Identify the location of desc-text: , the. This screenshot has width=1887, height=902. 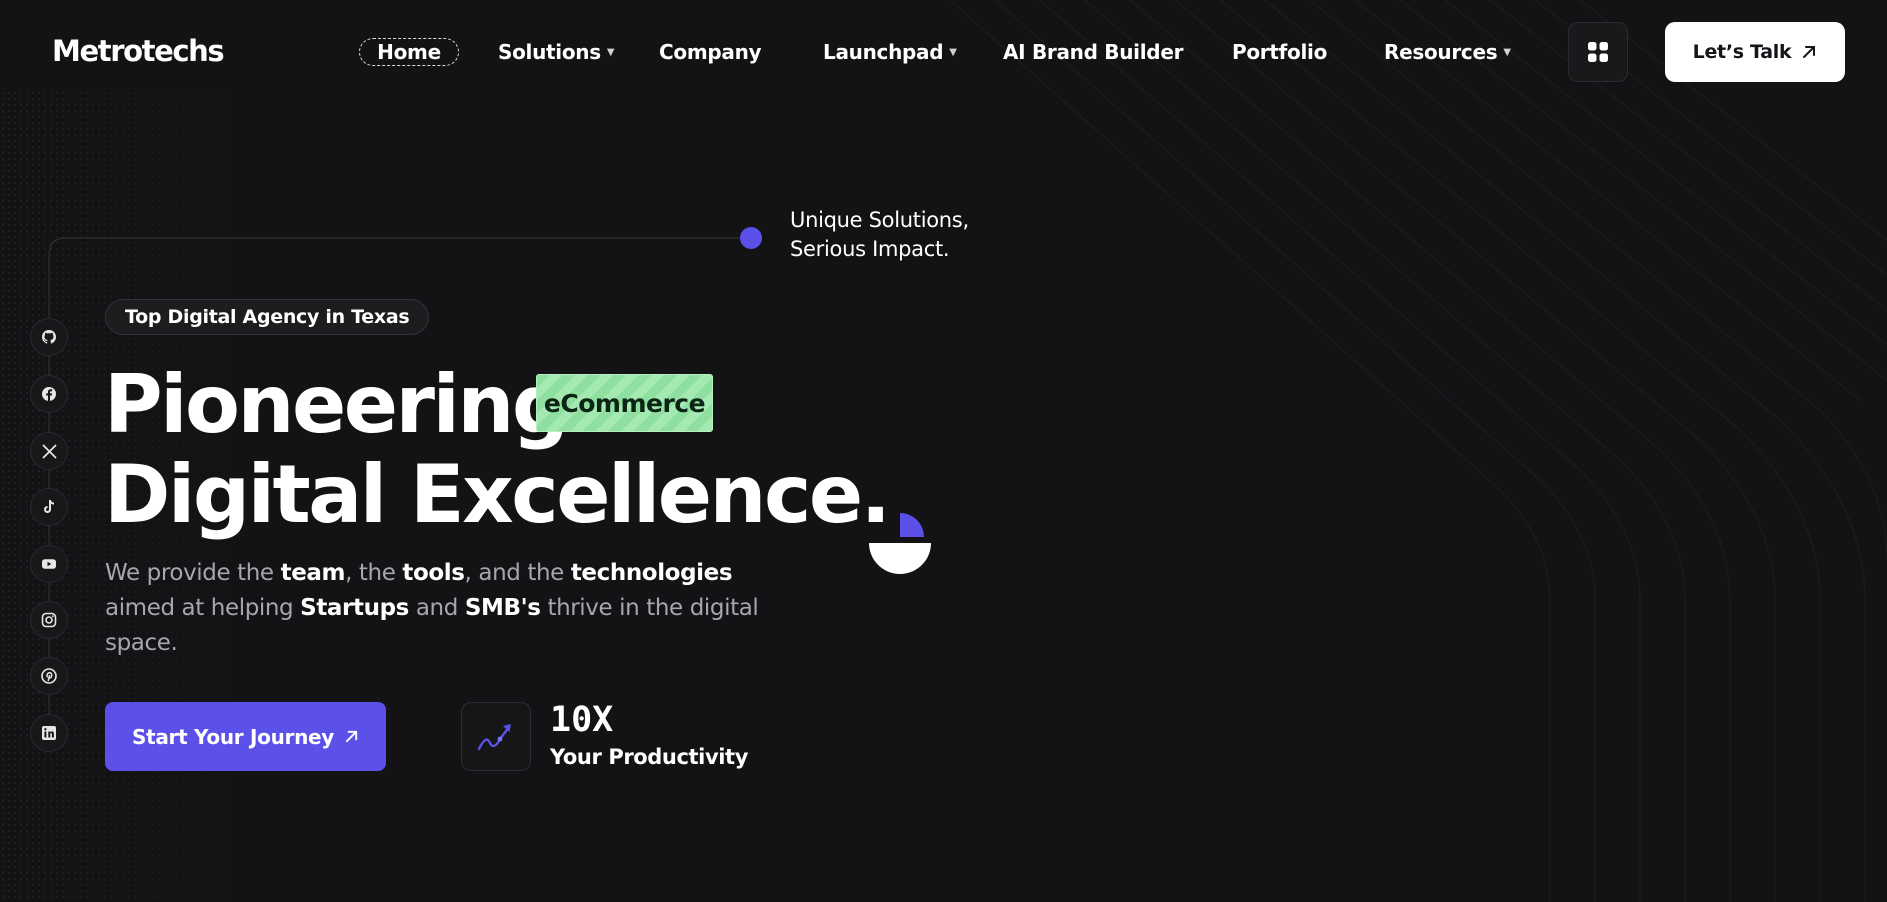
(374, 573).